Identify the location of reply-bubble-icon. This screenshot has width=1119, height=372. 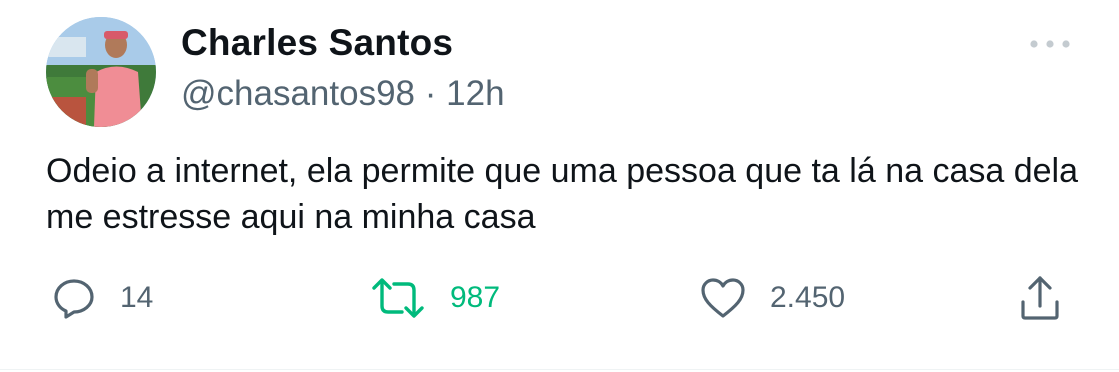
(74, 298).